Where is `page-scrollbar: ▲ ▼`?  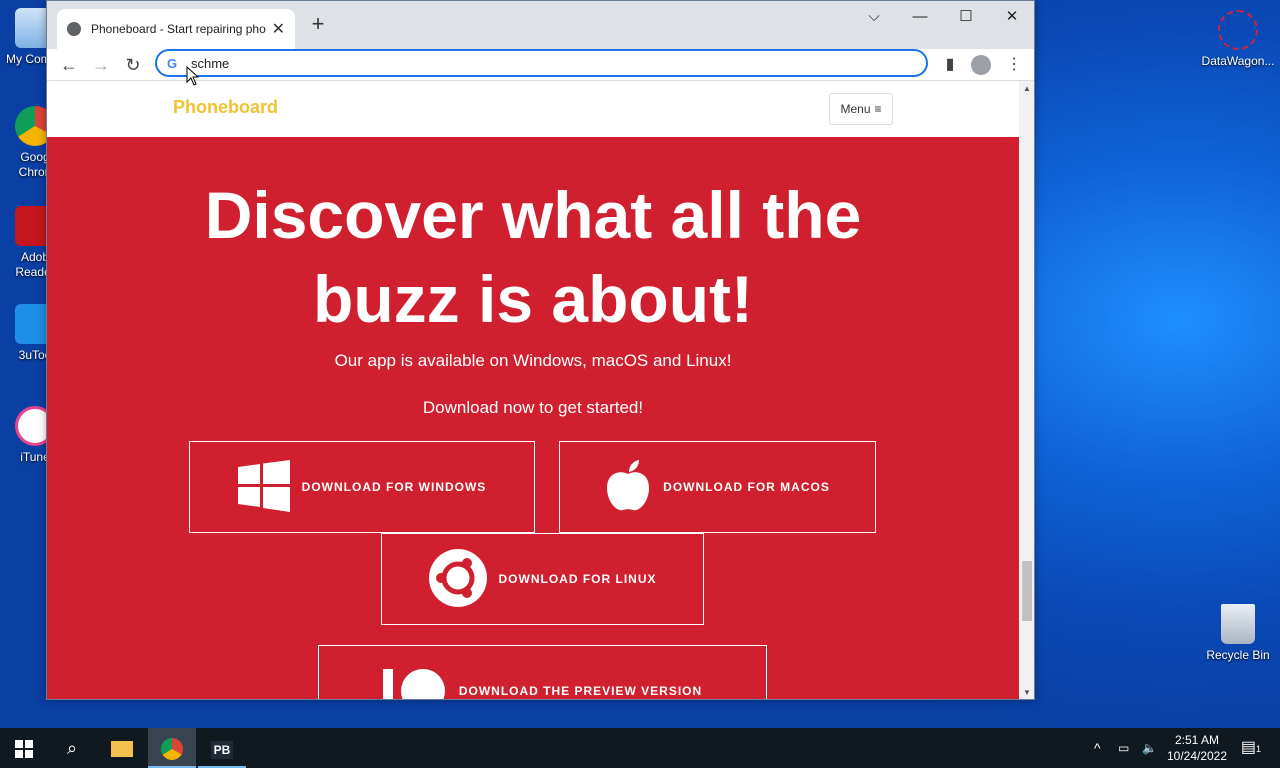 page-scrollbar: ▲ ▼ is located at coordinates (1026, 390).